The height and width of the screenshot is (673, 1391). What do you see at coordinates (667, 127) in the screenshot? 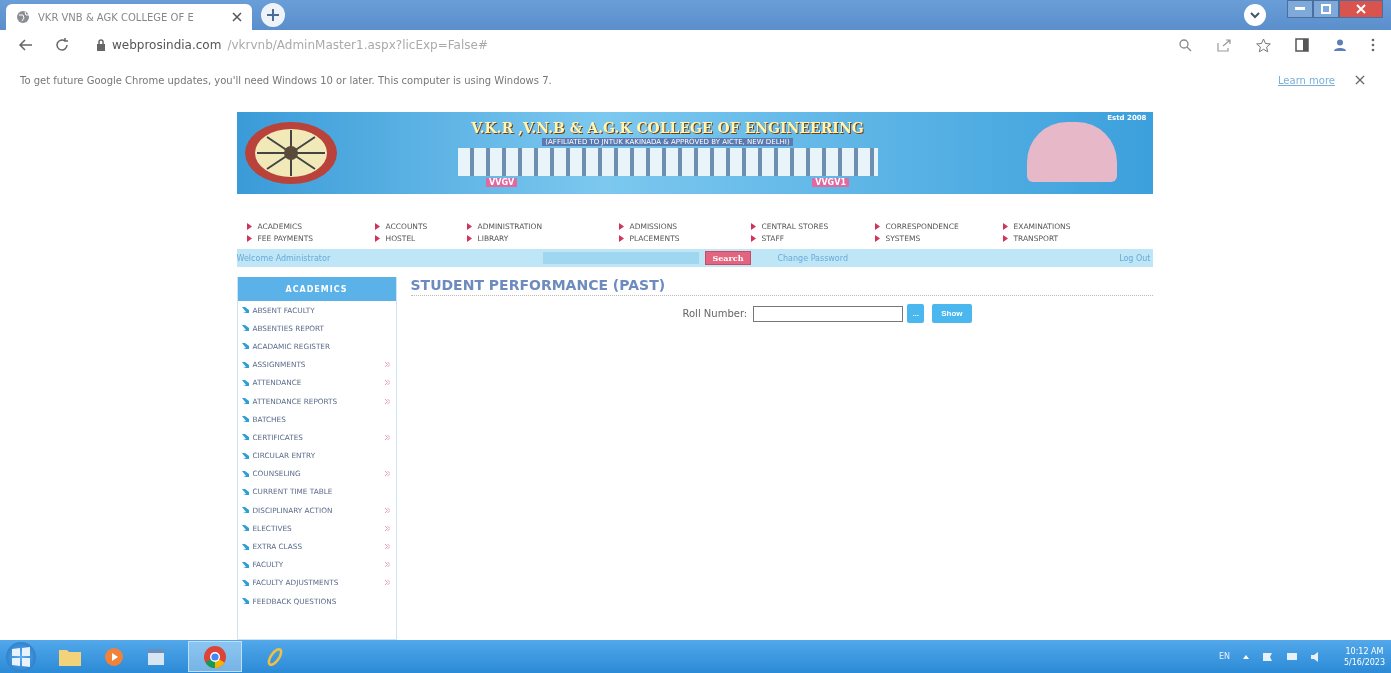
I see `college-name: V.K.R ,V.N.B & A.G.K COLLEGE OF ENGINEERING` at bounding box center [667, 127].